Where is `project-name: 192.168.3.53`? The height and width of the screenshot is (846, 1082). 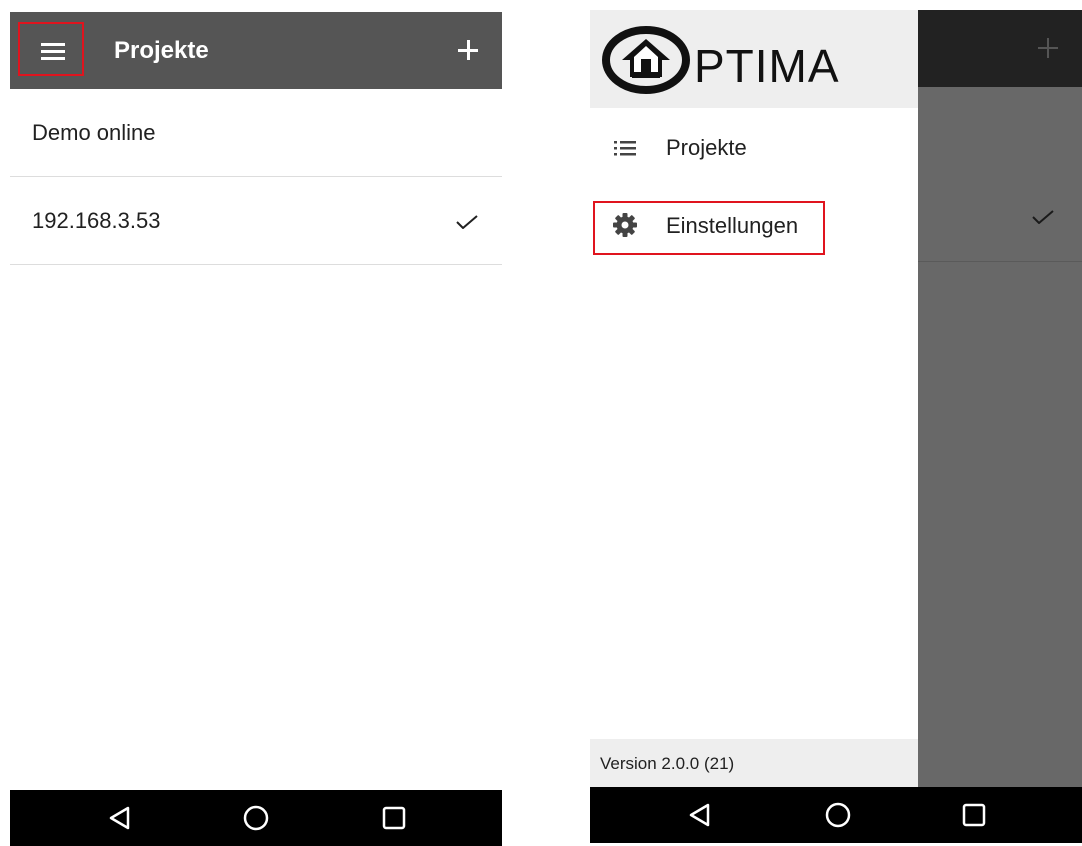 project-name: 192.168.3.53 is located at coordinates (96, 220).